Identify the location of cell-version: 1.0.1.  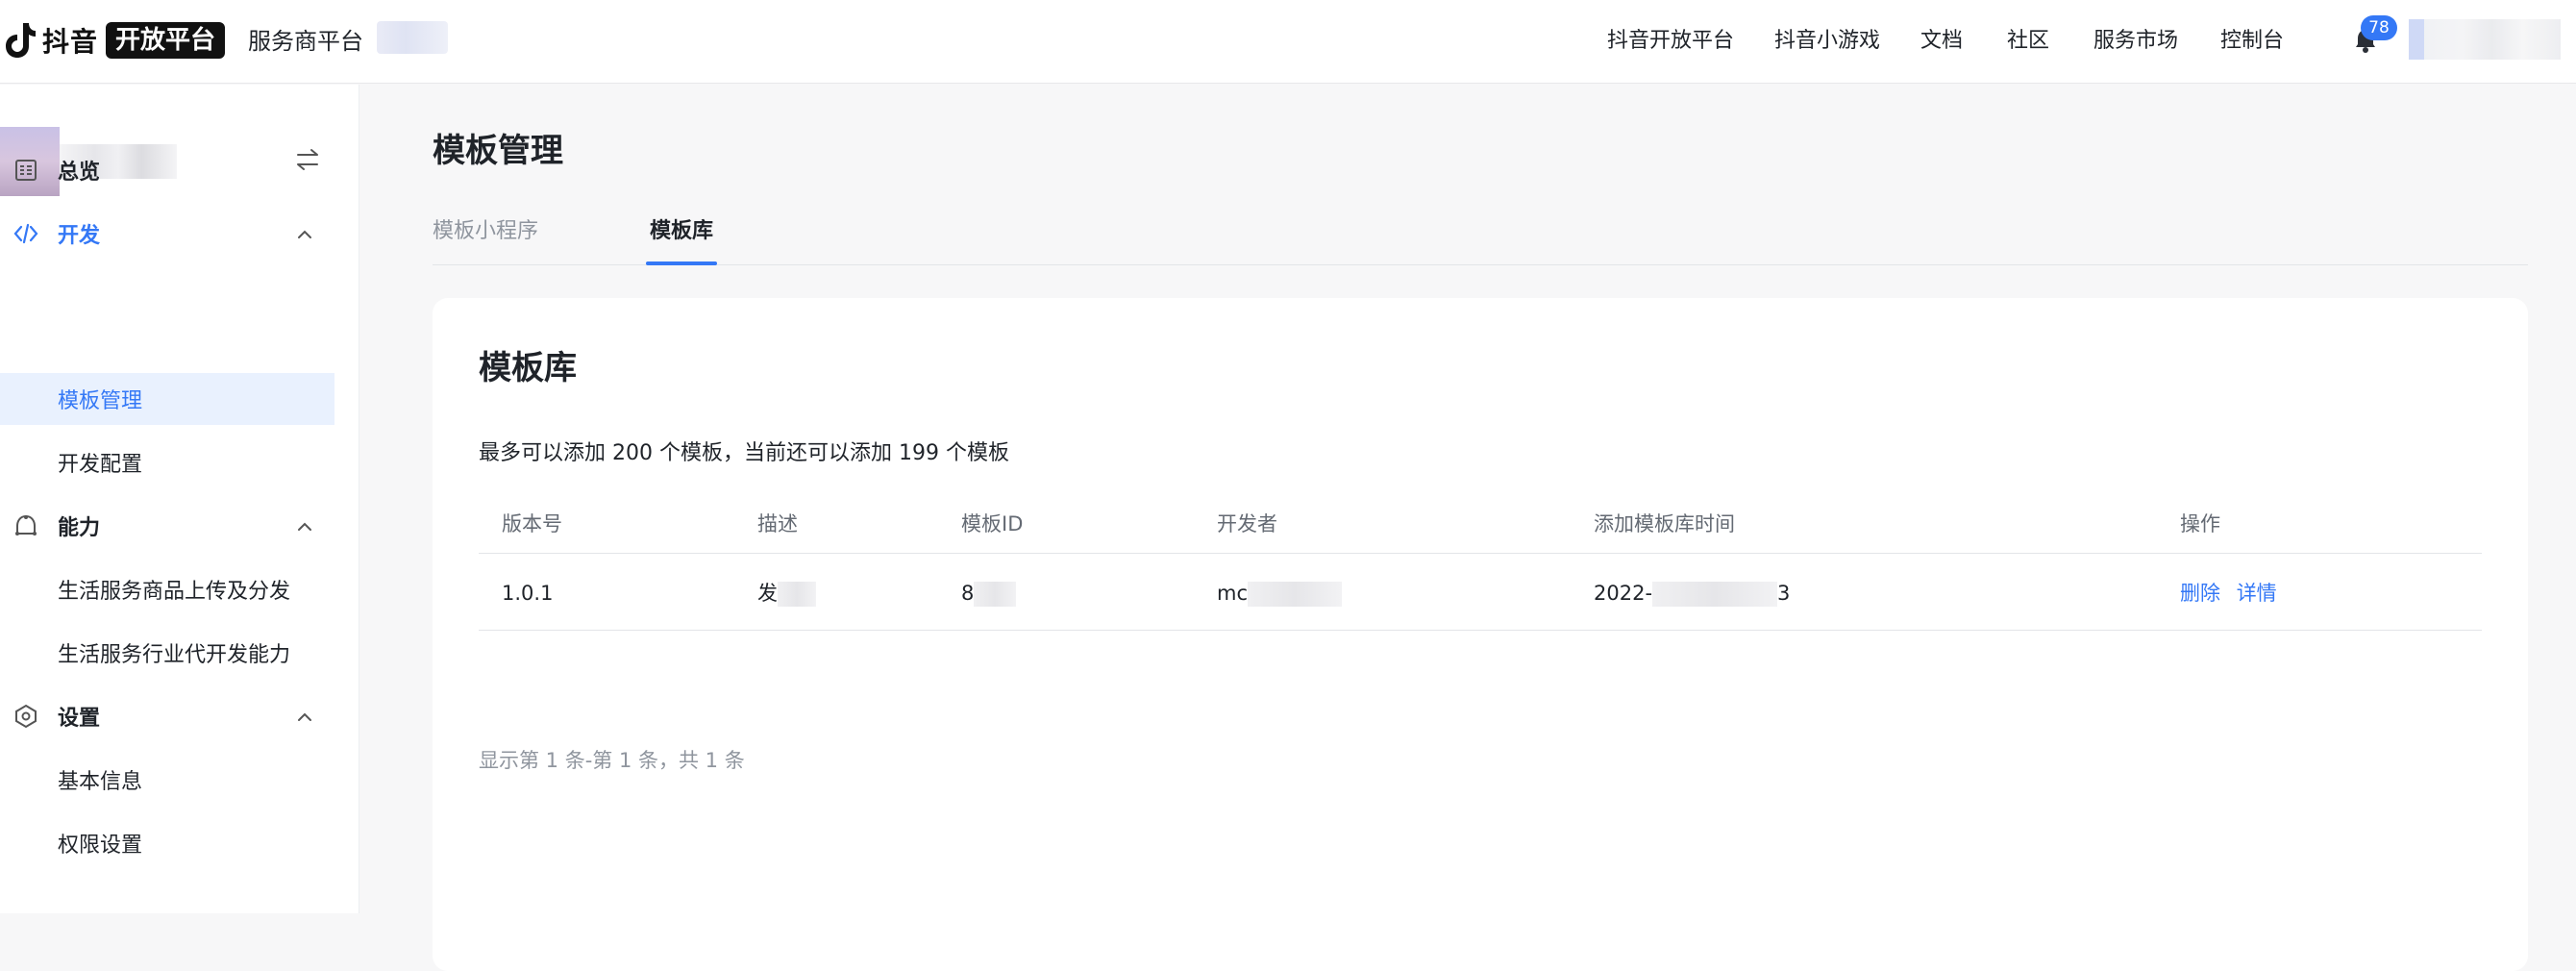
(528, 593).